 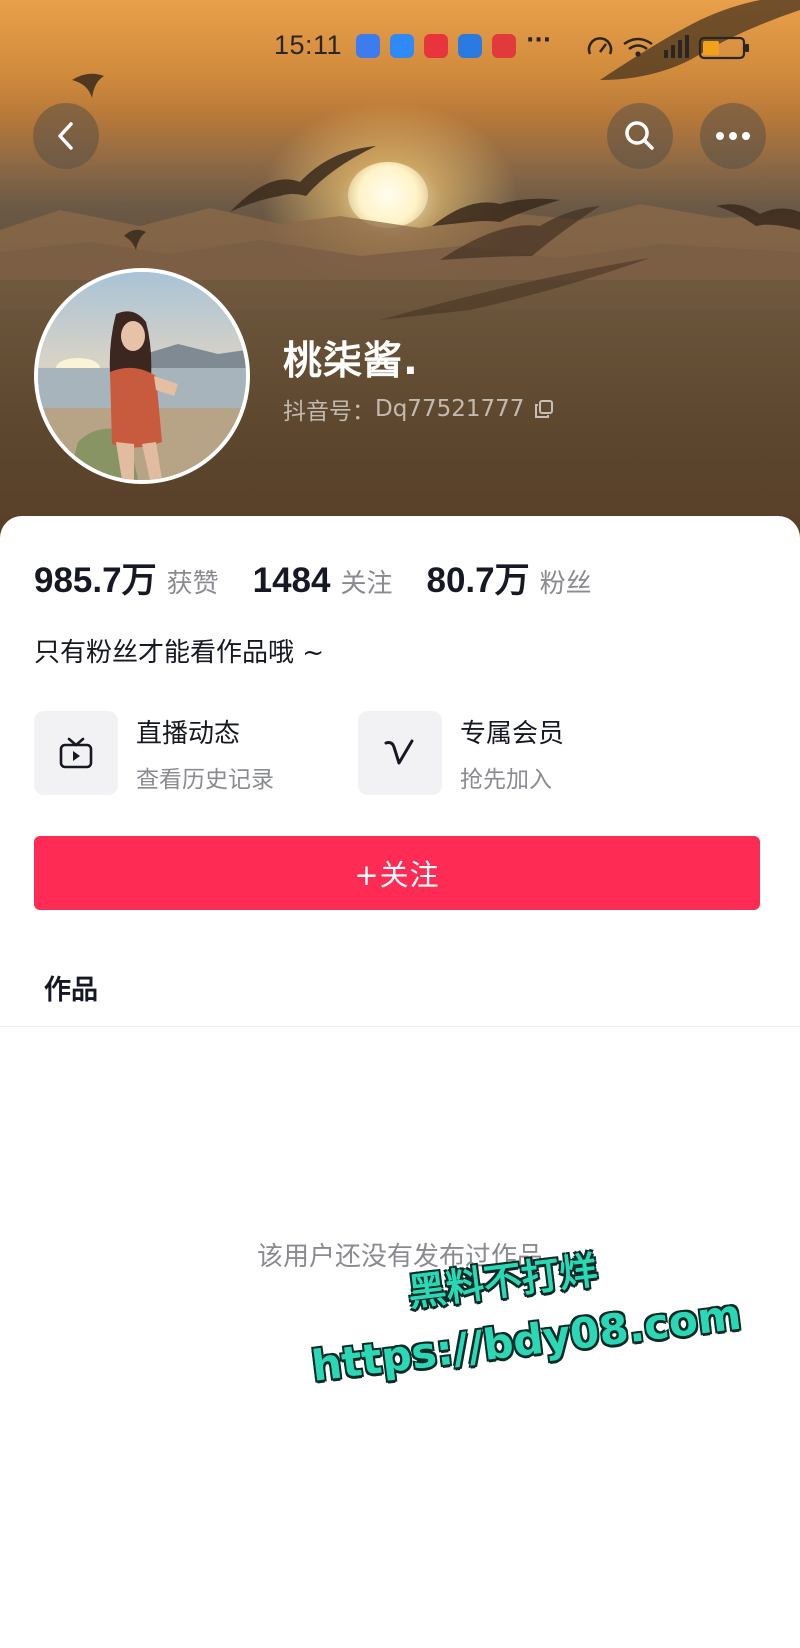 I want to click on nickname: 桃柒酱., so click(x=351, y=361).